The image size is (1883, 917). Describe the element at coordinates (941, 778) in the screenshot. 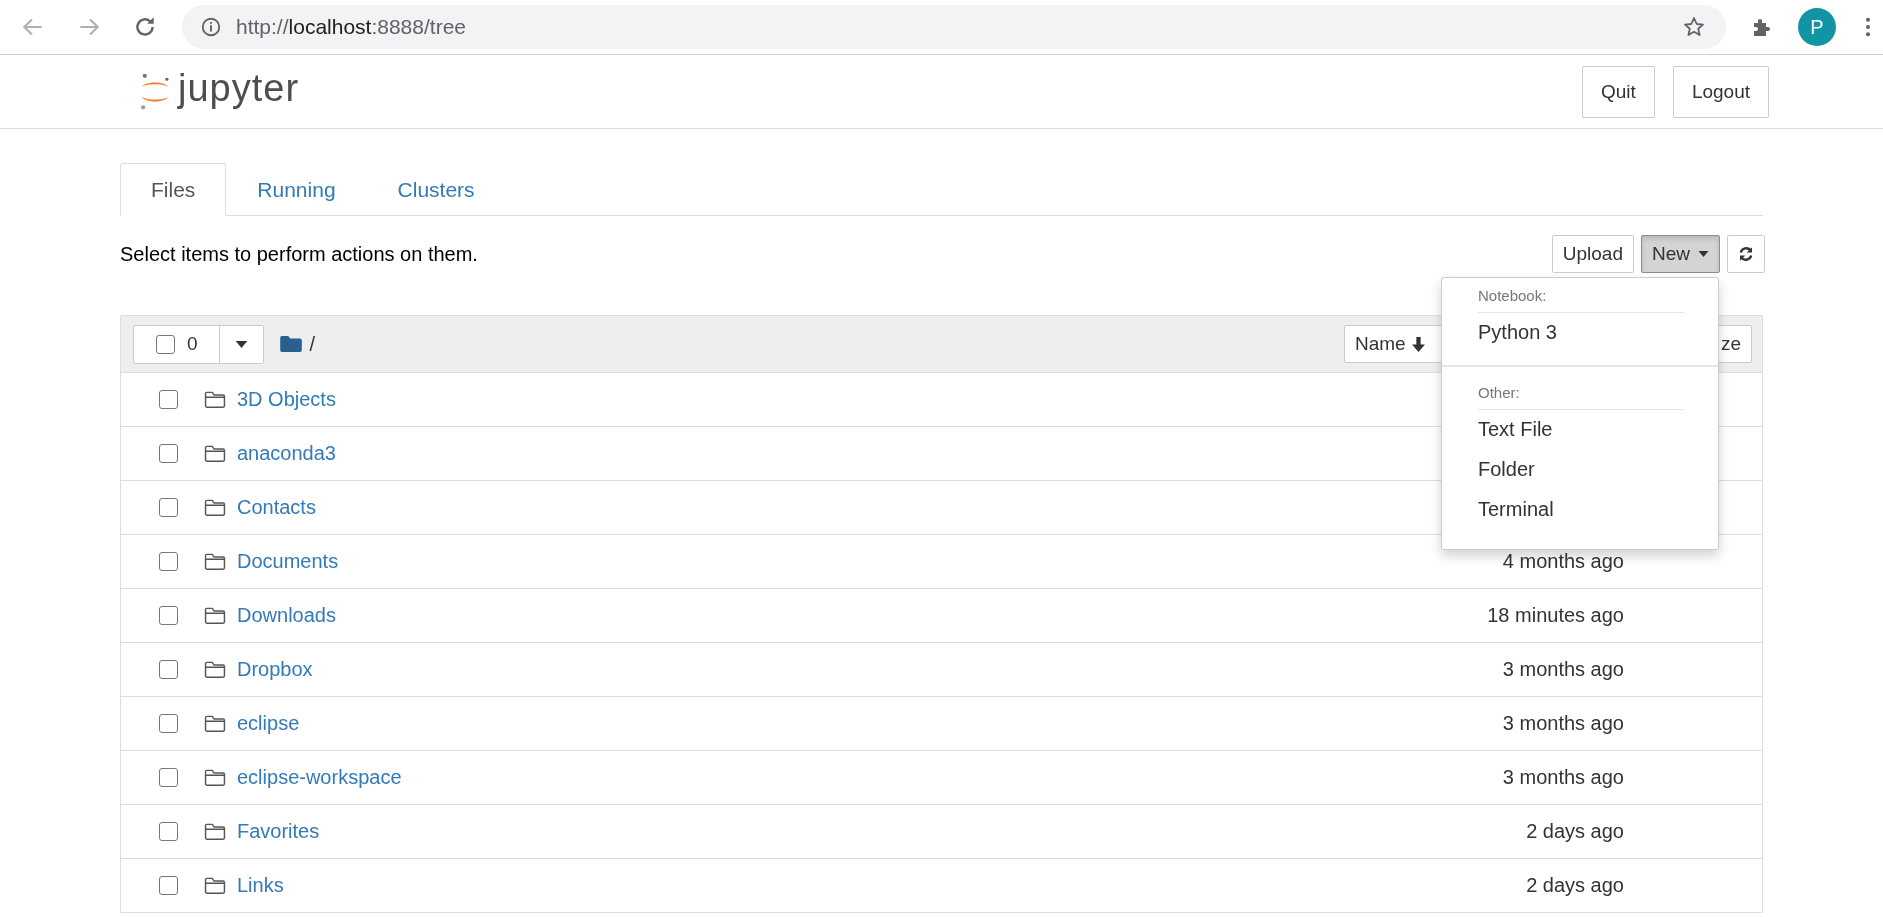

I see `file-row: eclipse-workspace 3 months ago` at that location.